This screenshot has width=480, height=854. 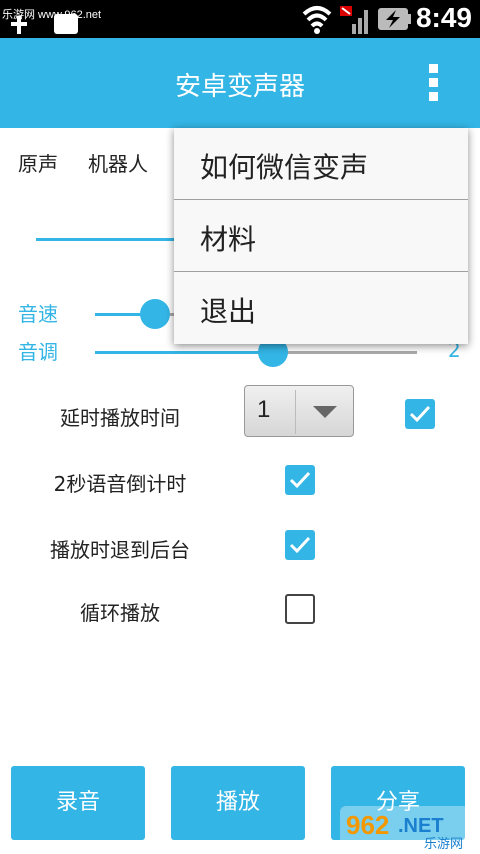 I want to click on menu-item-exit: 退出, so click(x=321, y=307).